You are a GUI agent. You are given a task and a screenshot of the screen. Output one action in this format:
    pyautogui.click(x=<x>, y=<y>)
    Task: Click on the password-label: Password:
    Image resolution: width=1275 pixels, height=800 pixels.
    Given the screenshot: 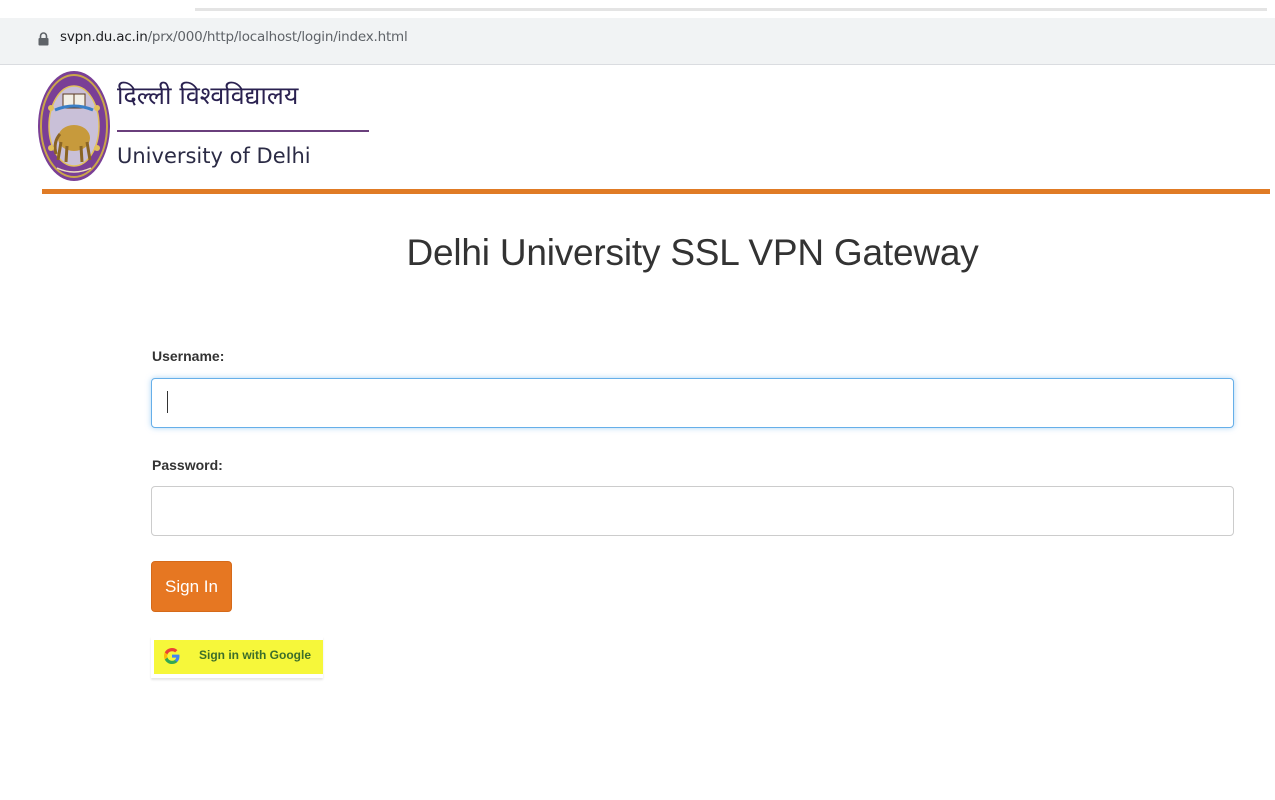 What is the action you would take?
    pyautogui.click(x=187, y=465)
    